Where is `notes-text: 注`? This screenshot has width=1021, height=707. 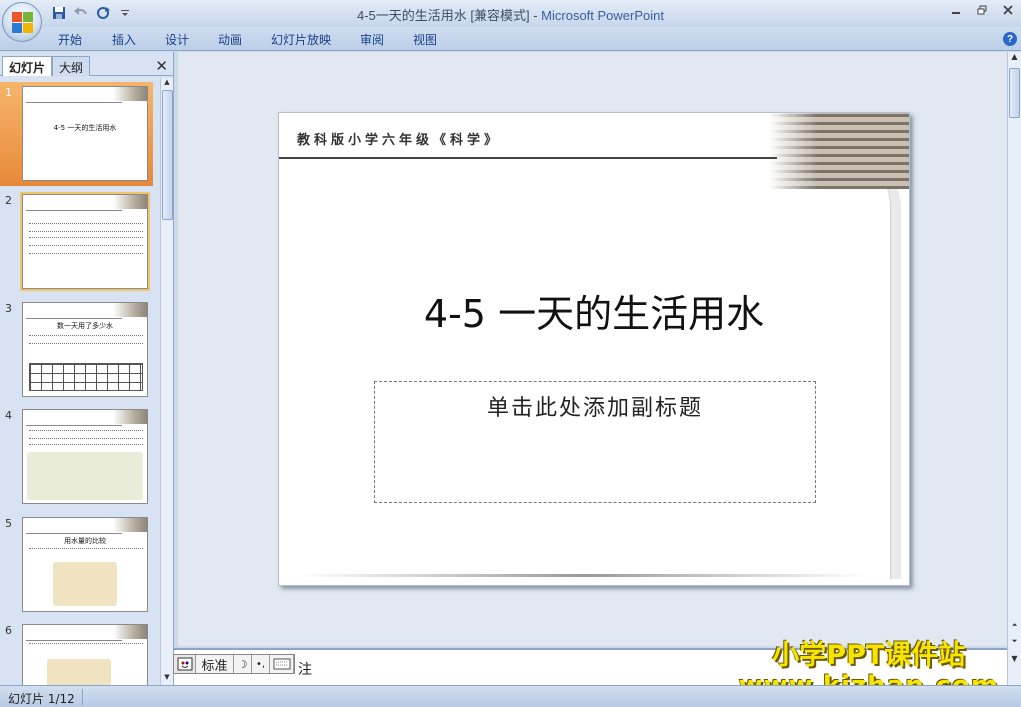 notes-text: 注 is located at coordinates (305, 670).